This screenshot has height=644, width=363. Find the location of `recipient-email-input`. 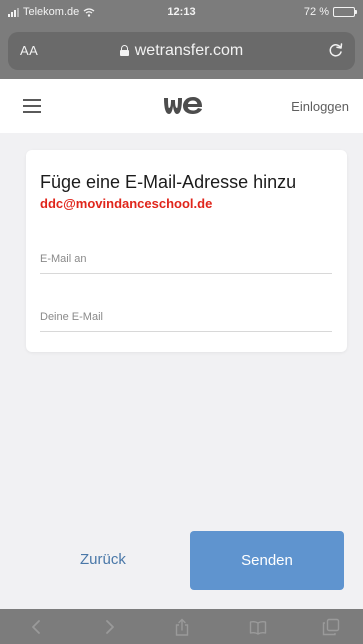

recipient-email-input is located at coordinates (186, 258).